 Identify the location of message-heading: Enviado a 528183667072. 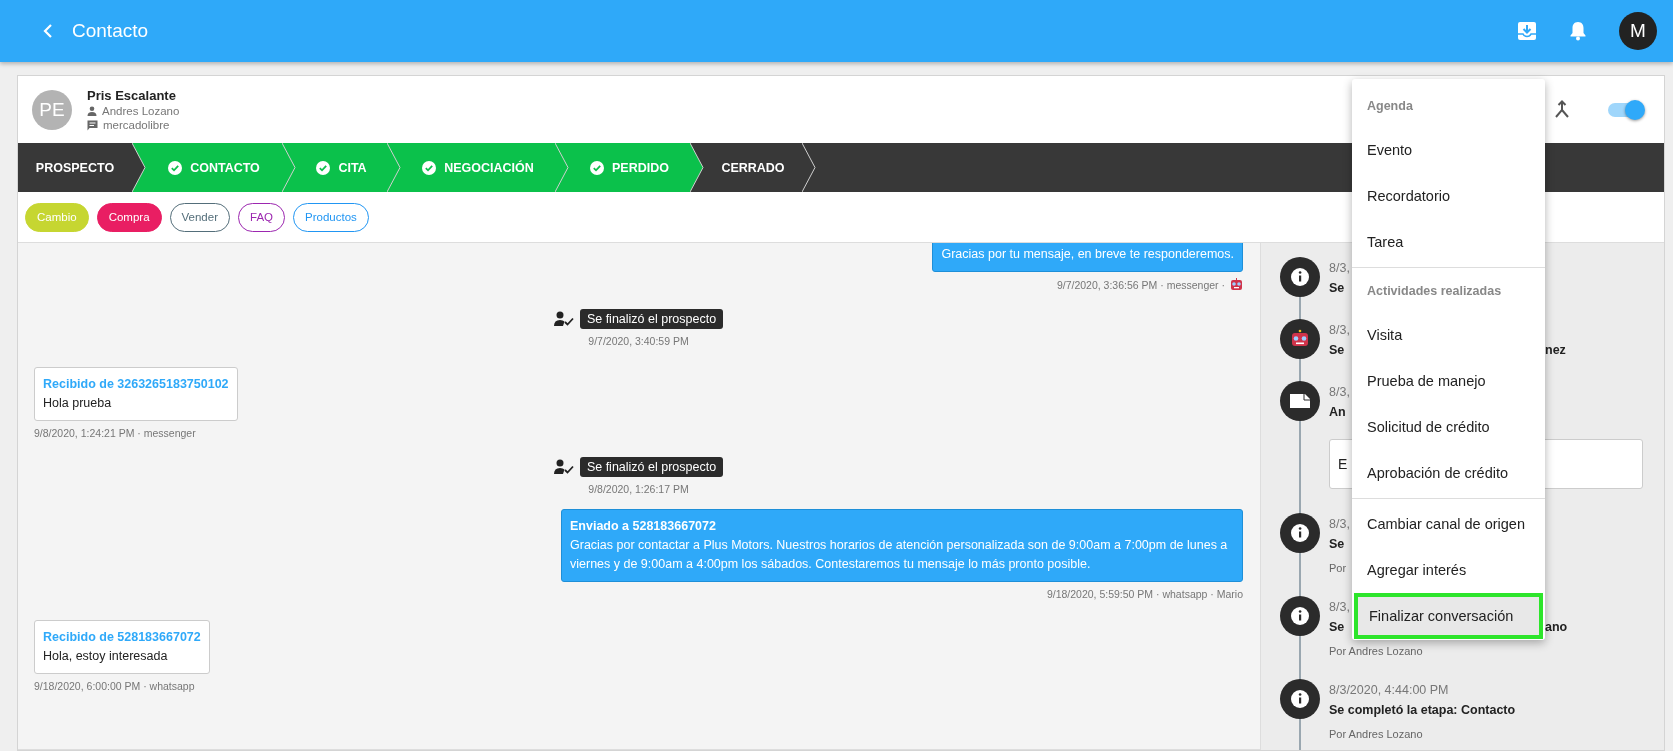
(643, 526).